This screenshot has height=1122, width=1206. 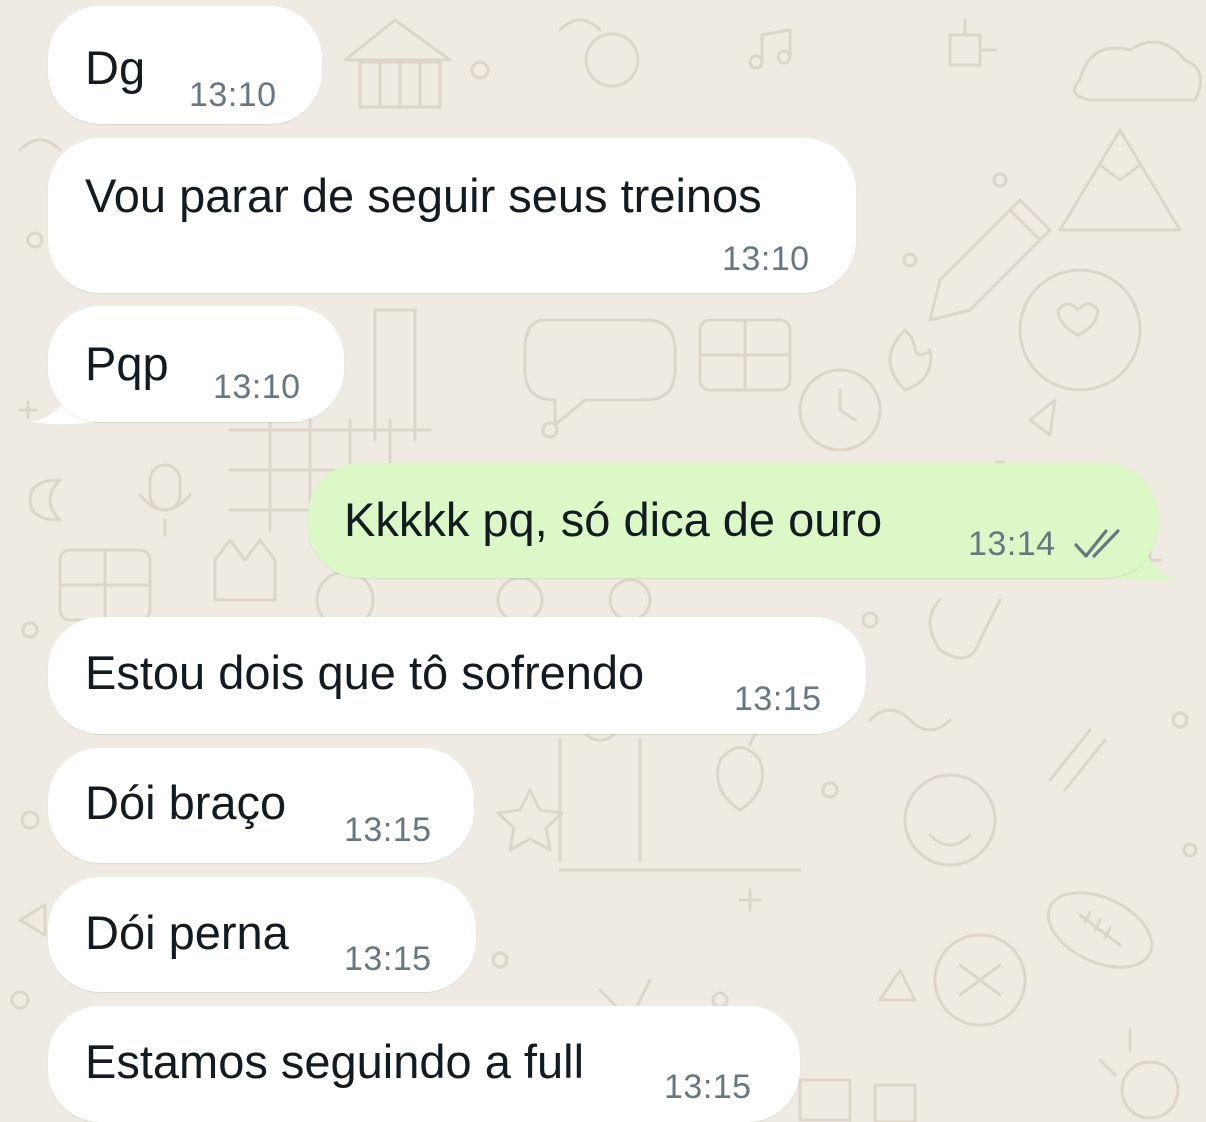 What do you see at coordinates (365, 672) in the screenshot?
I see `message-text: Estou dois que tô sofrendo` at bounding box center [365, 672].